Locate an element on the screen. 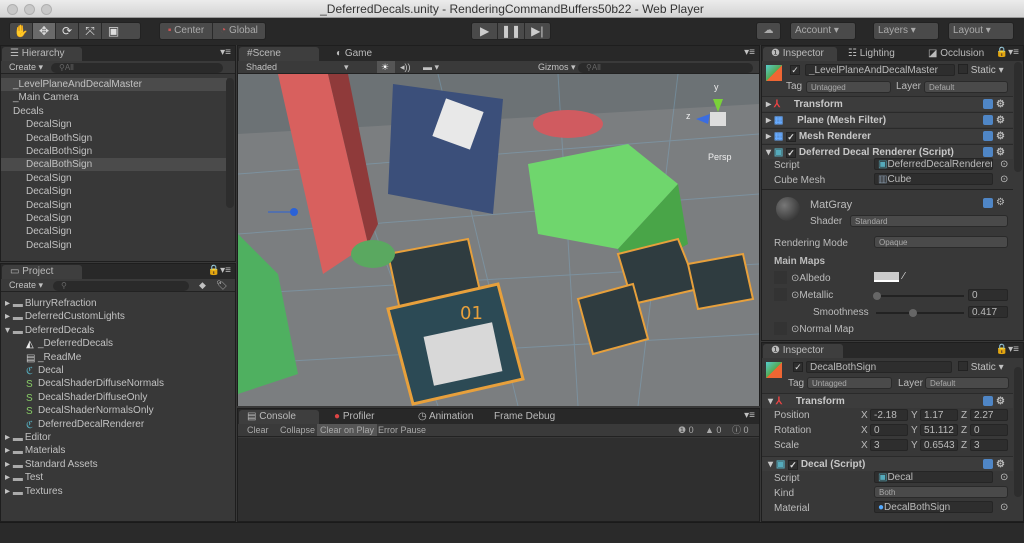  eyedropper-icon: ⁄ is located at coordinates (904, 276).